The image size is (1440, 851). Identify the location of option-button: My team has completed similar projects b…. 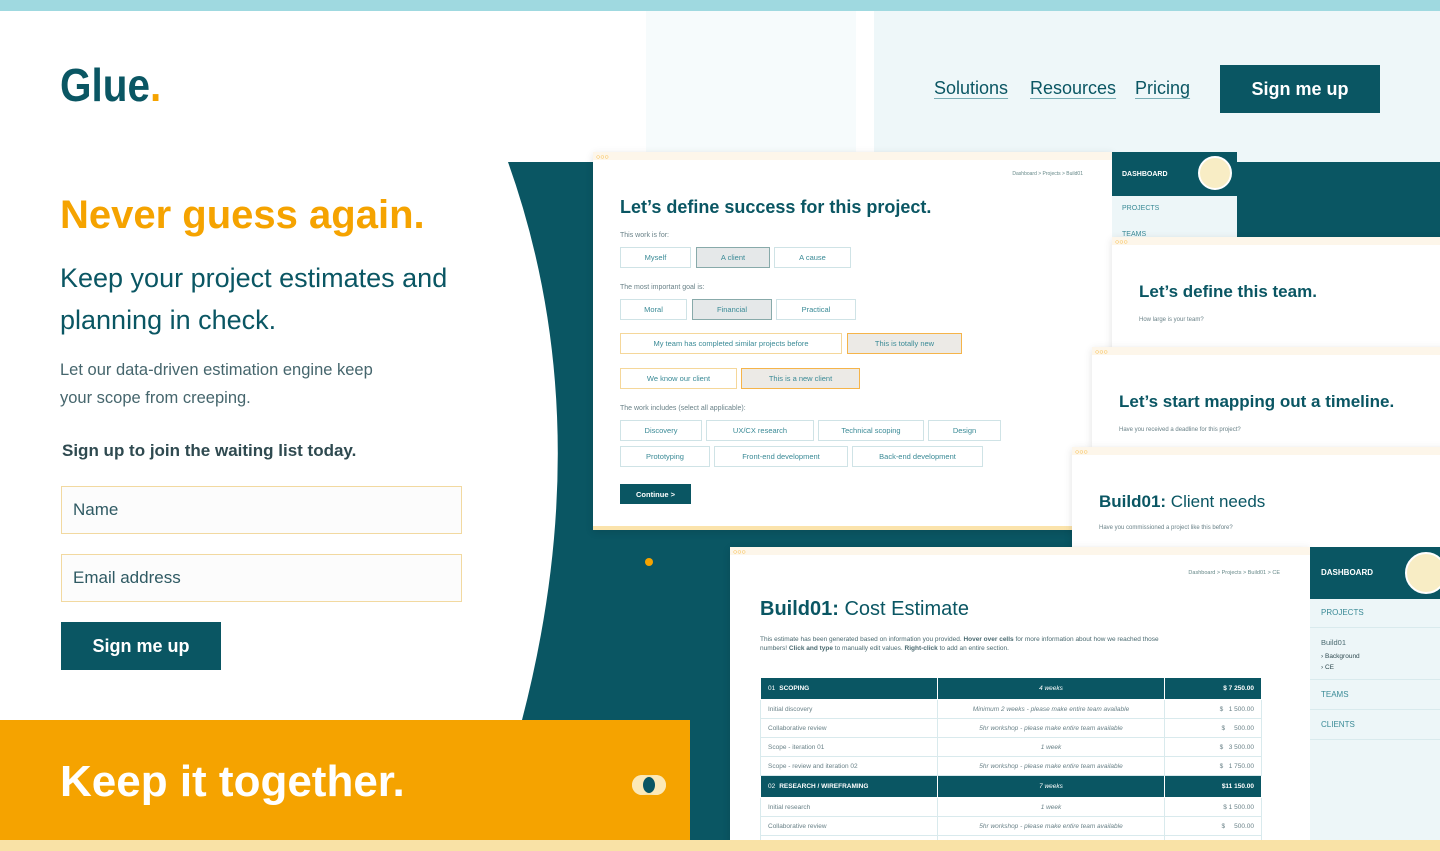
(731, 343).